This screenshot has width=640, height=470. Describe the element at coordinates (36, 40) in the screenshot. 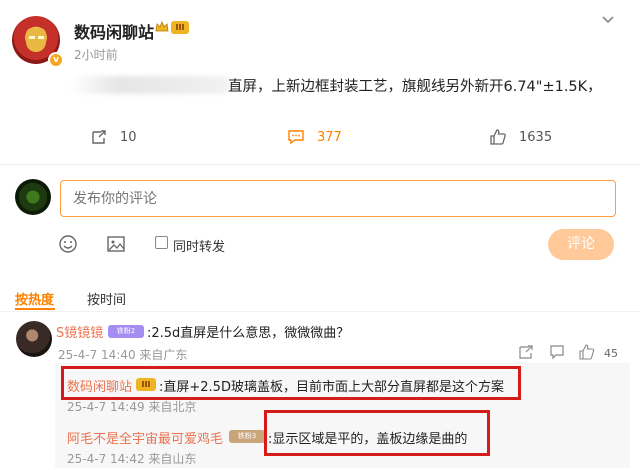

I see `avatar-mask` at that location.